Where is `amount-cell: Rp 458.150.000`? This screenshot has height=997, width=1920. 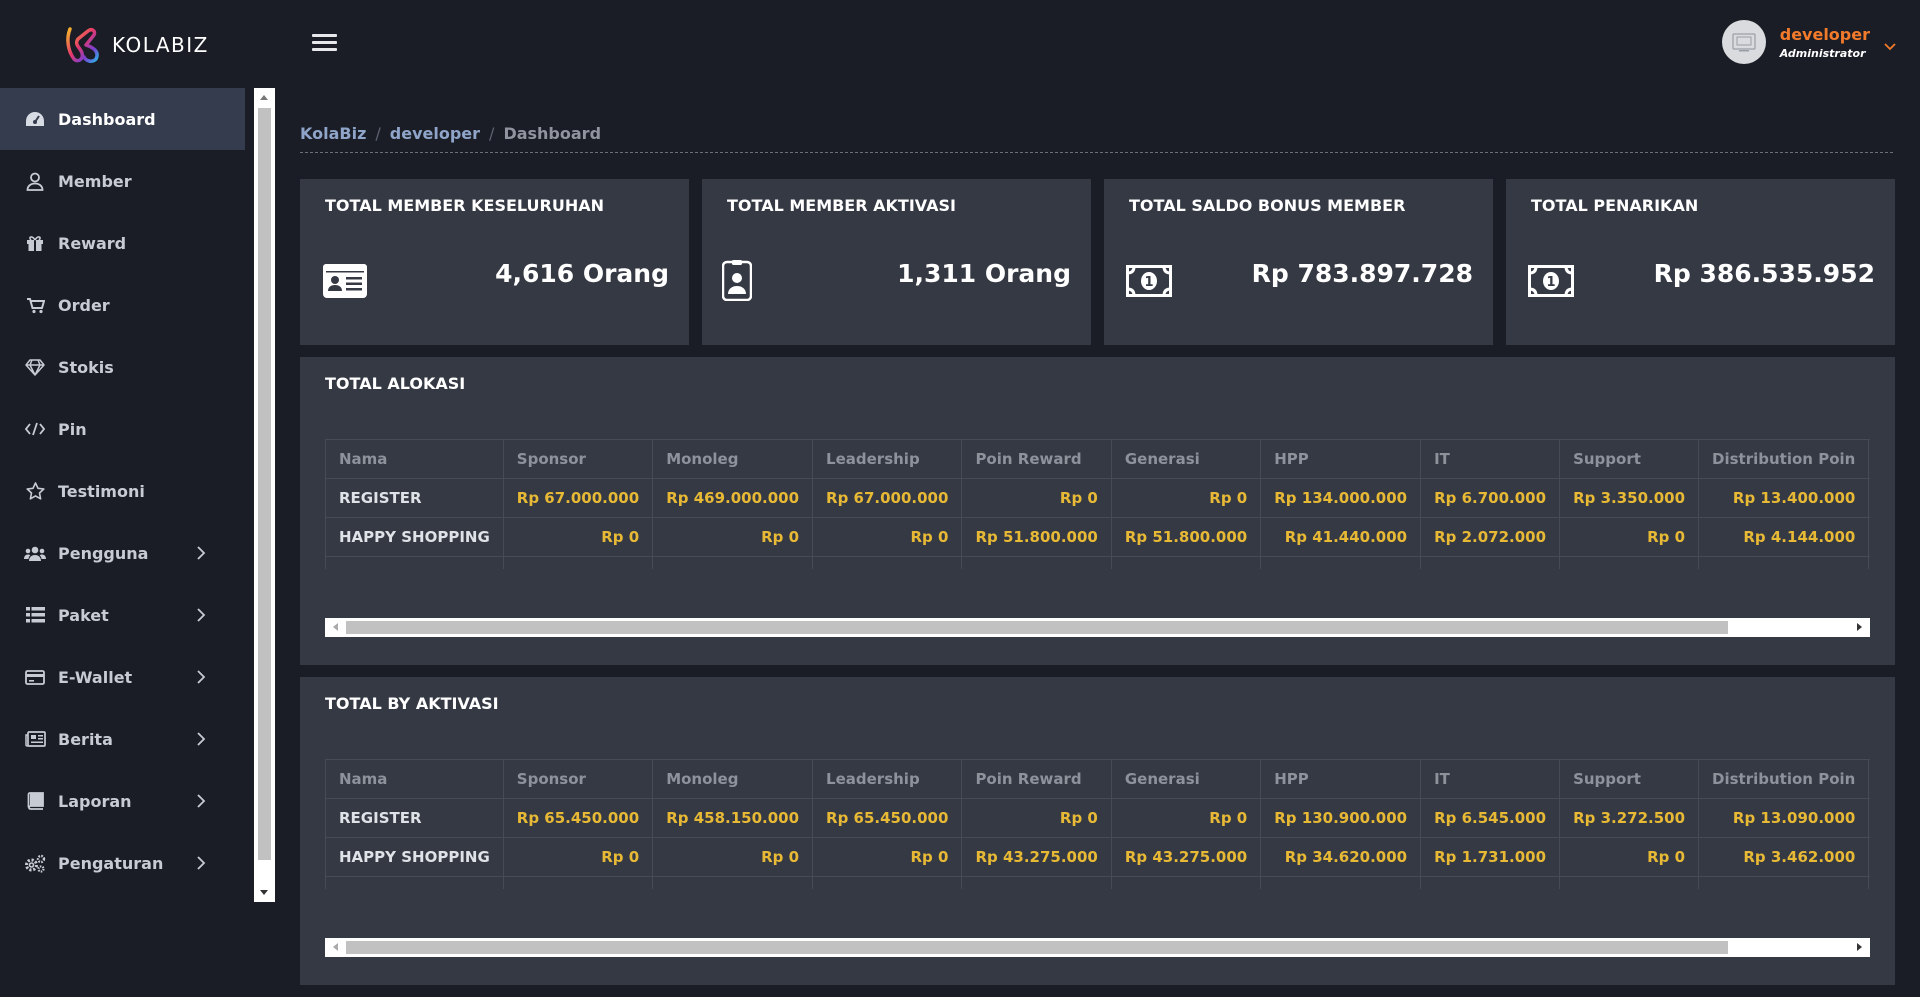
amount-cell: Rp 458.150.000 is located at coordinates (733, 818).